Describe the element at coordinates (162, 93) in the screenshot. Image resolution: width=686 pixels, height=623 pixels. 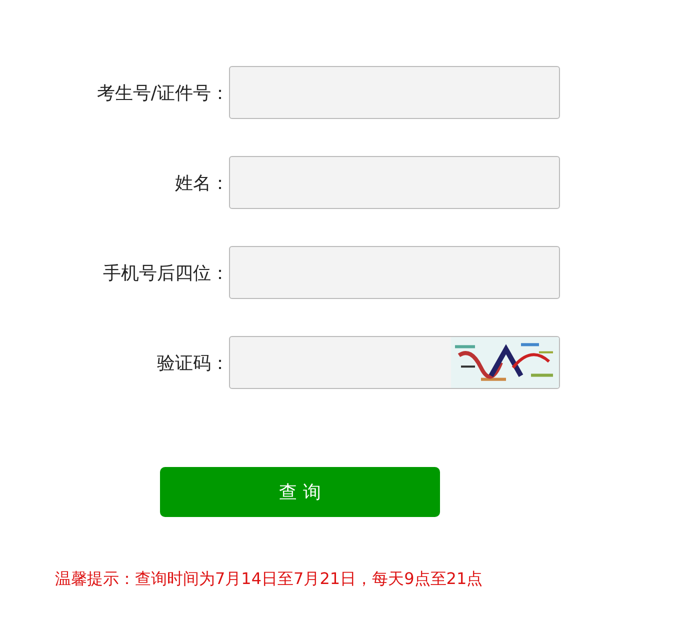
I see `field-label: 考生号/证件号：` at that location.